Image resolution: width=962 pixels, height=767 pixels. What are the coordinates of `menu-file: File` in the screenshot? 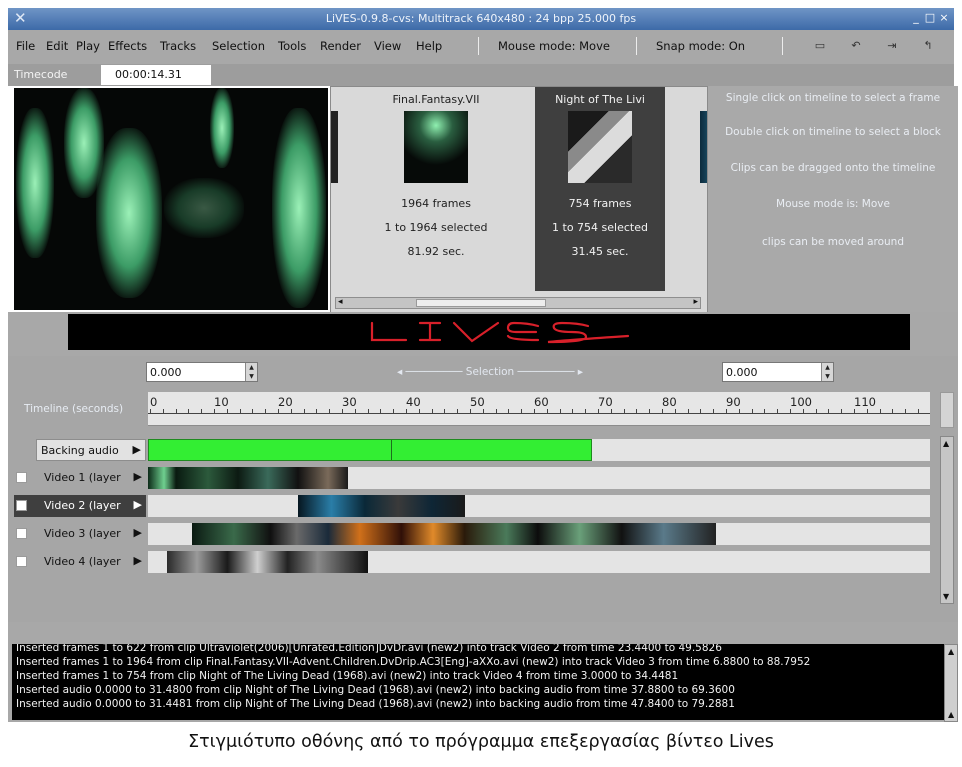 It's located at (25, 46).